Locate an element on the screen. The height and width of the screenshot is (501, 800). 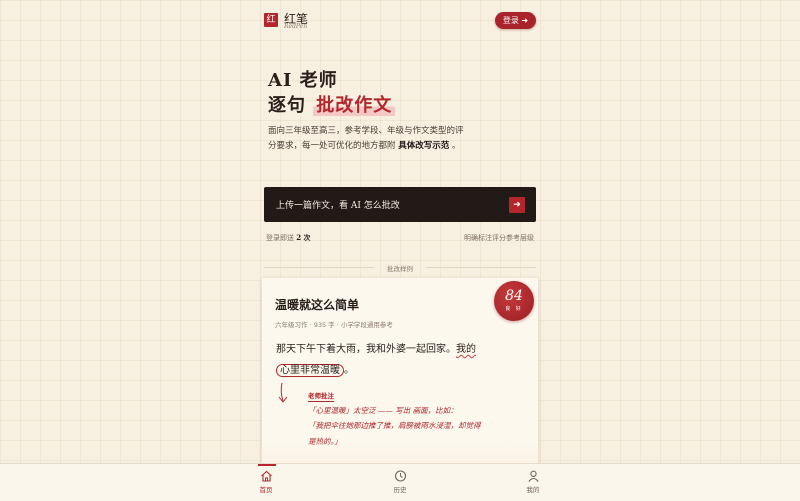
nav-mine-label: 我的 is located at coordinates (533, 490).